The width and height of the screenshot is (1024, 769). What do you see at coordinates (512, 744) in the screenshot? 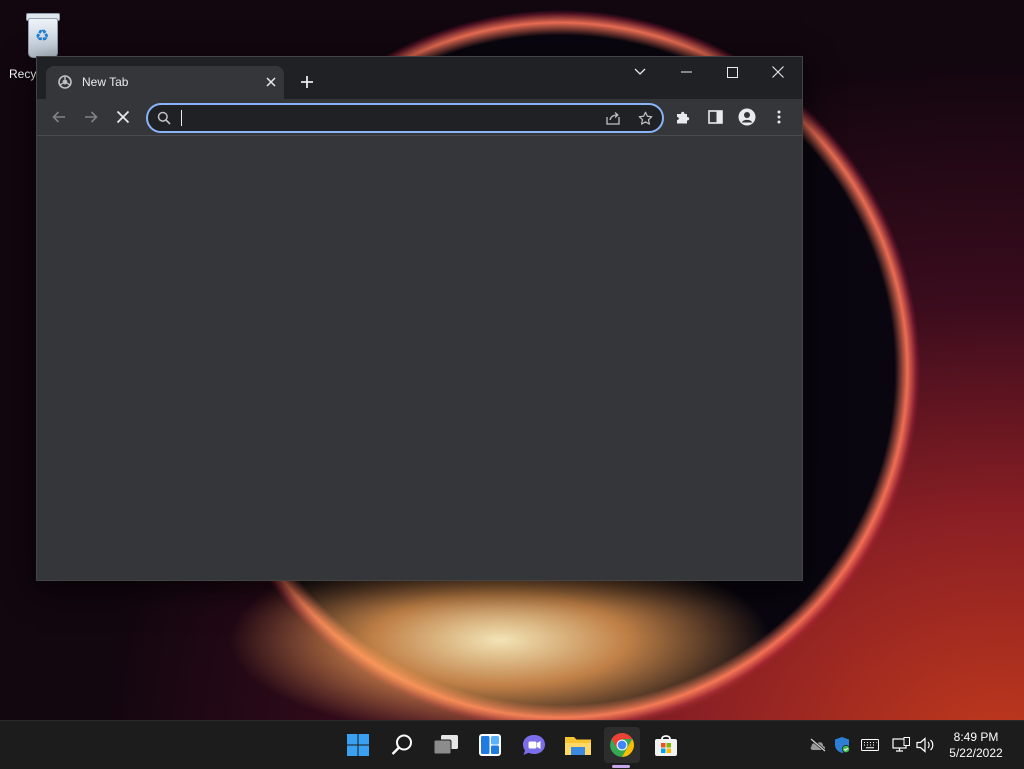
I see `taskbar: 8:49 PM 5/22/2022` at bounding box center [512, 744].